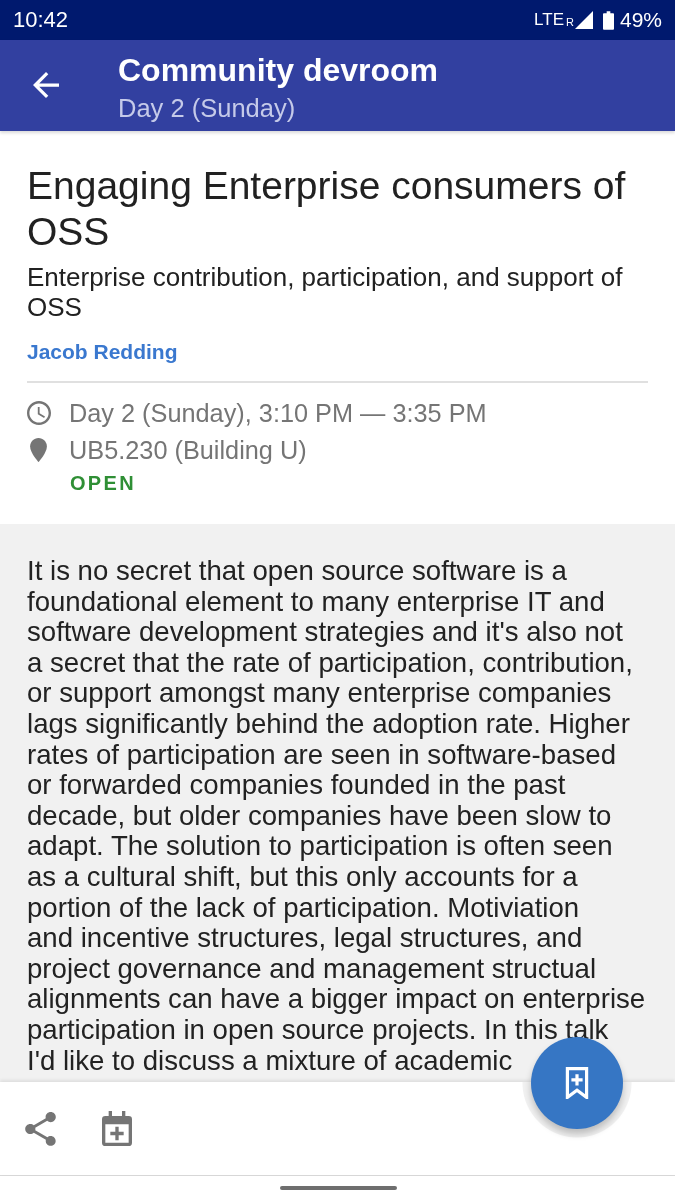 The width and height of the screenshot is (675, 1200). I want to click on room-name: UB5.230 (Building U), so click(188, 450).